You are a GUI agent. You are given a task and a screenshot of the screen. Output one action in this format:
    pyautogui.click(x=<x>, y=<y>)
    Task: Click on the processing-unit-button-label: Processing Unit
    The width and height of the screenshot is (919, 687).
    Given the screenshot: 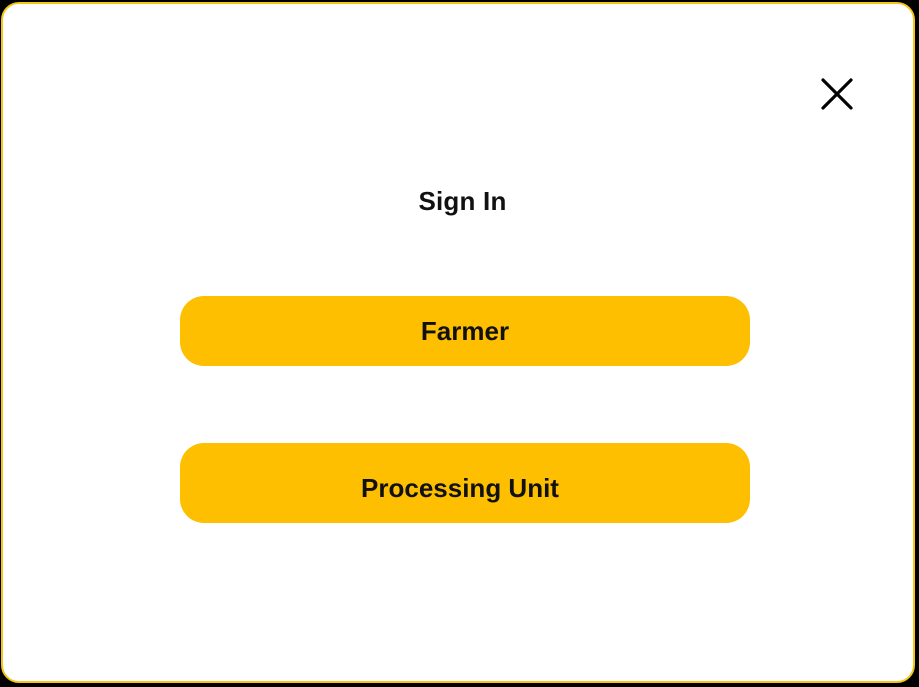 What is the action you would take?
    pyautogui.click(x=460, y=487)
    